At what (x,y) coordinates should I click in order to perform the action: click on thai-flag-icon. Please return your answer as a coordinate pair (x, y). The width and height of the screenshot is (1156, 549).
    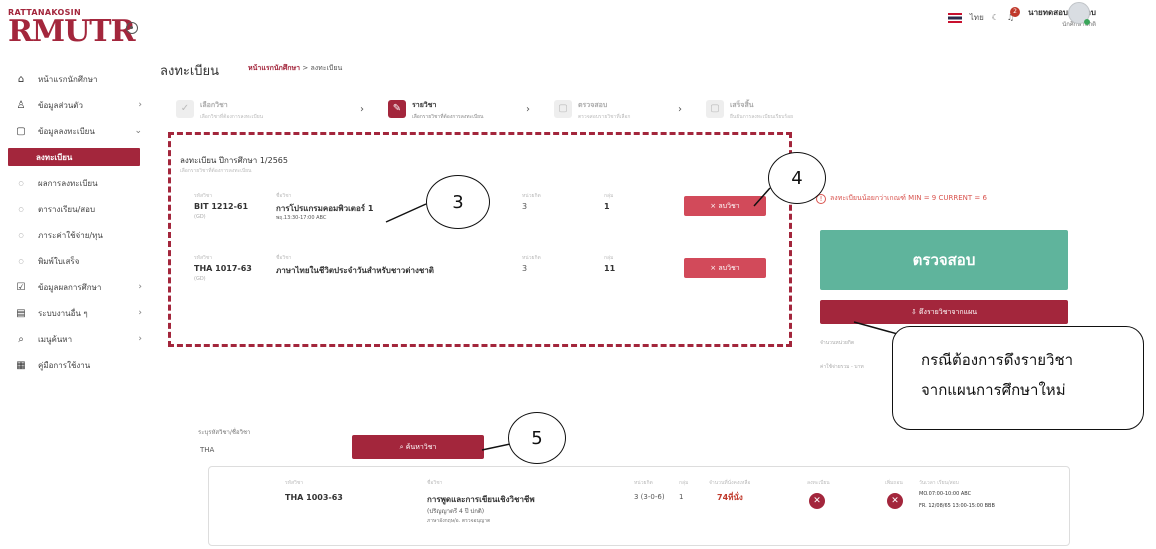
    Looking at the image, I should click on (954, 17).